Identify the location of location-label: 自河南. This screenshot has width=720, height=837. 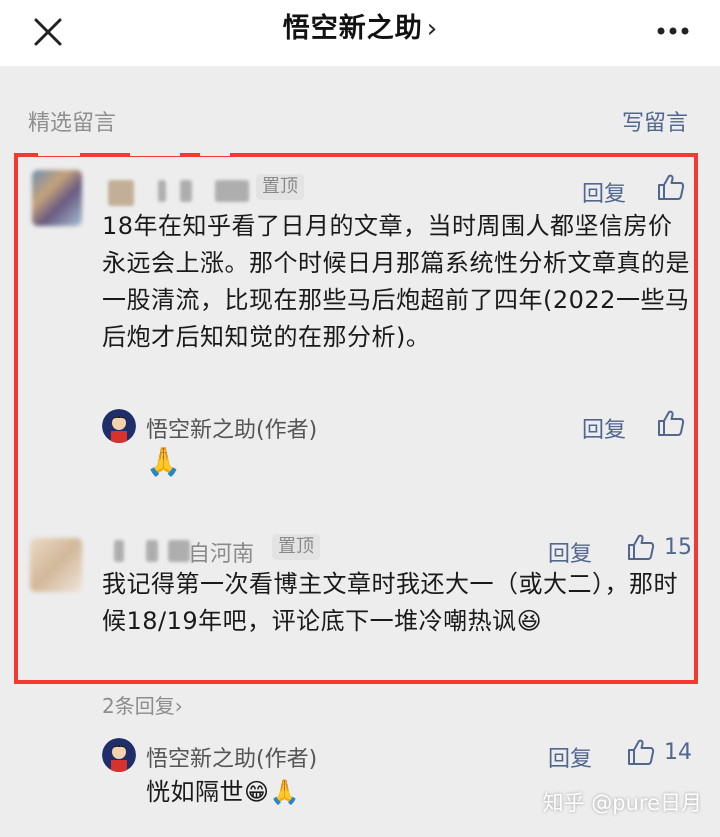
(221, 554).